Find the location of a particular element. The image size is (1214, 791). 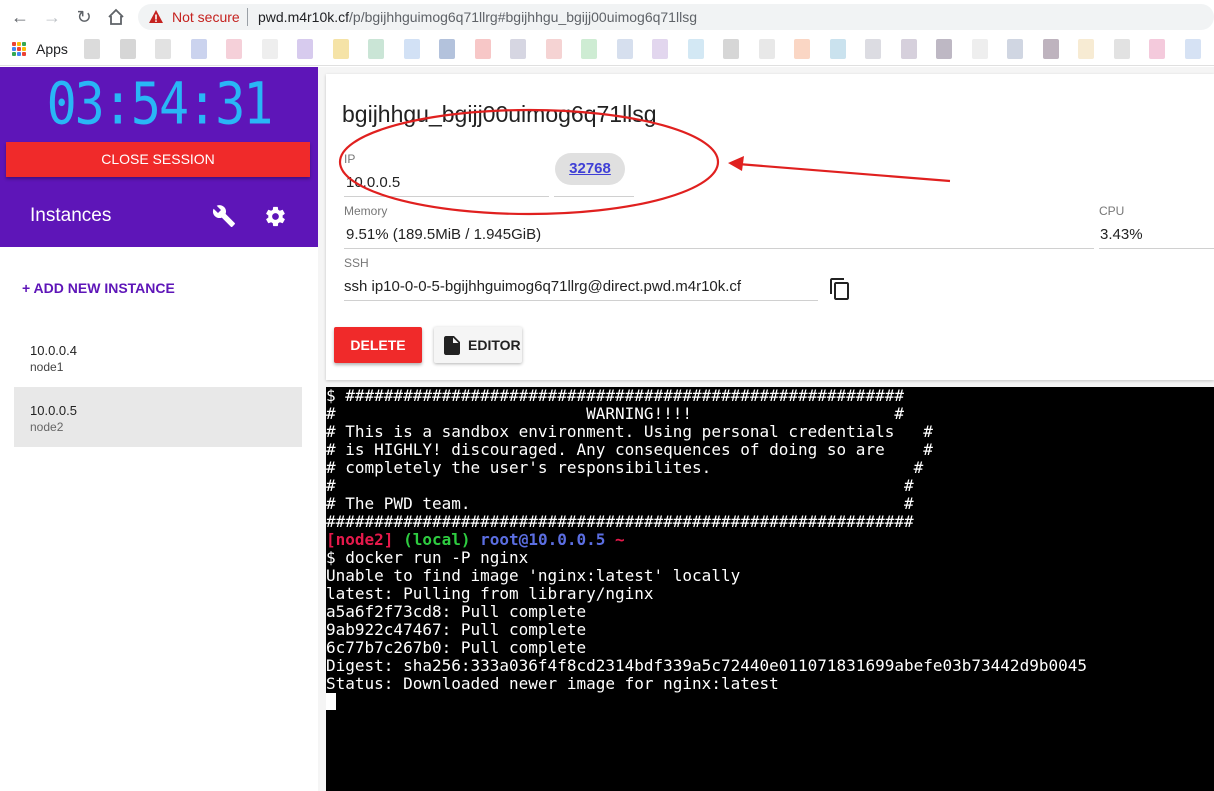

copy-icon is located at coordinates (840, 289).